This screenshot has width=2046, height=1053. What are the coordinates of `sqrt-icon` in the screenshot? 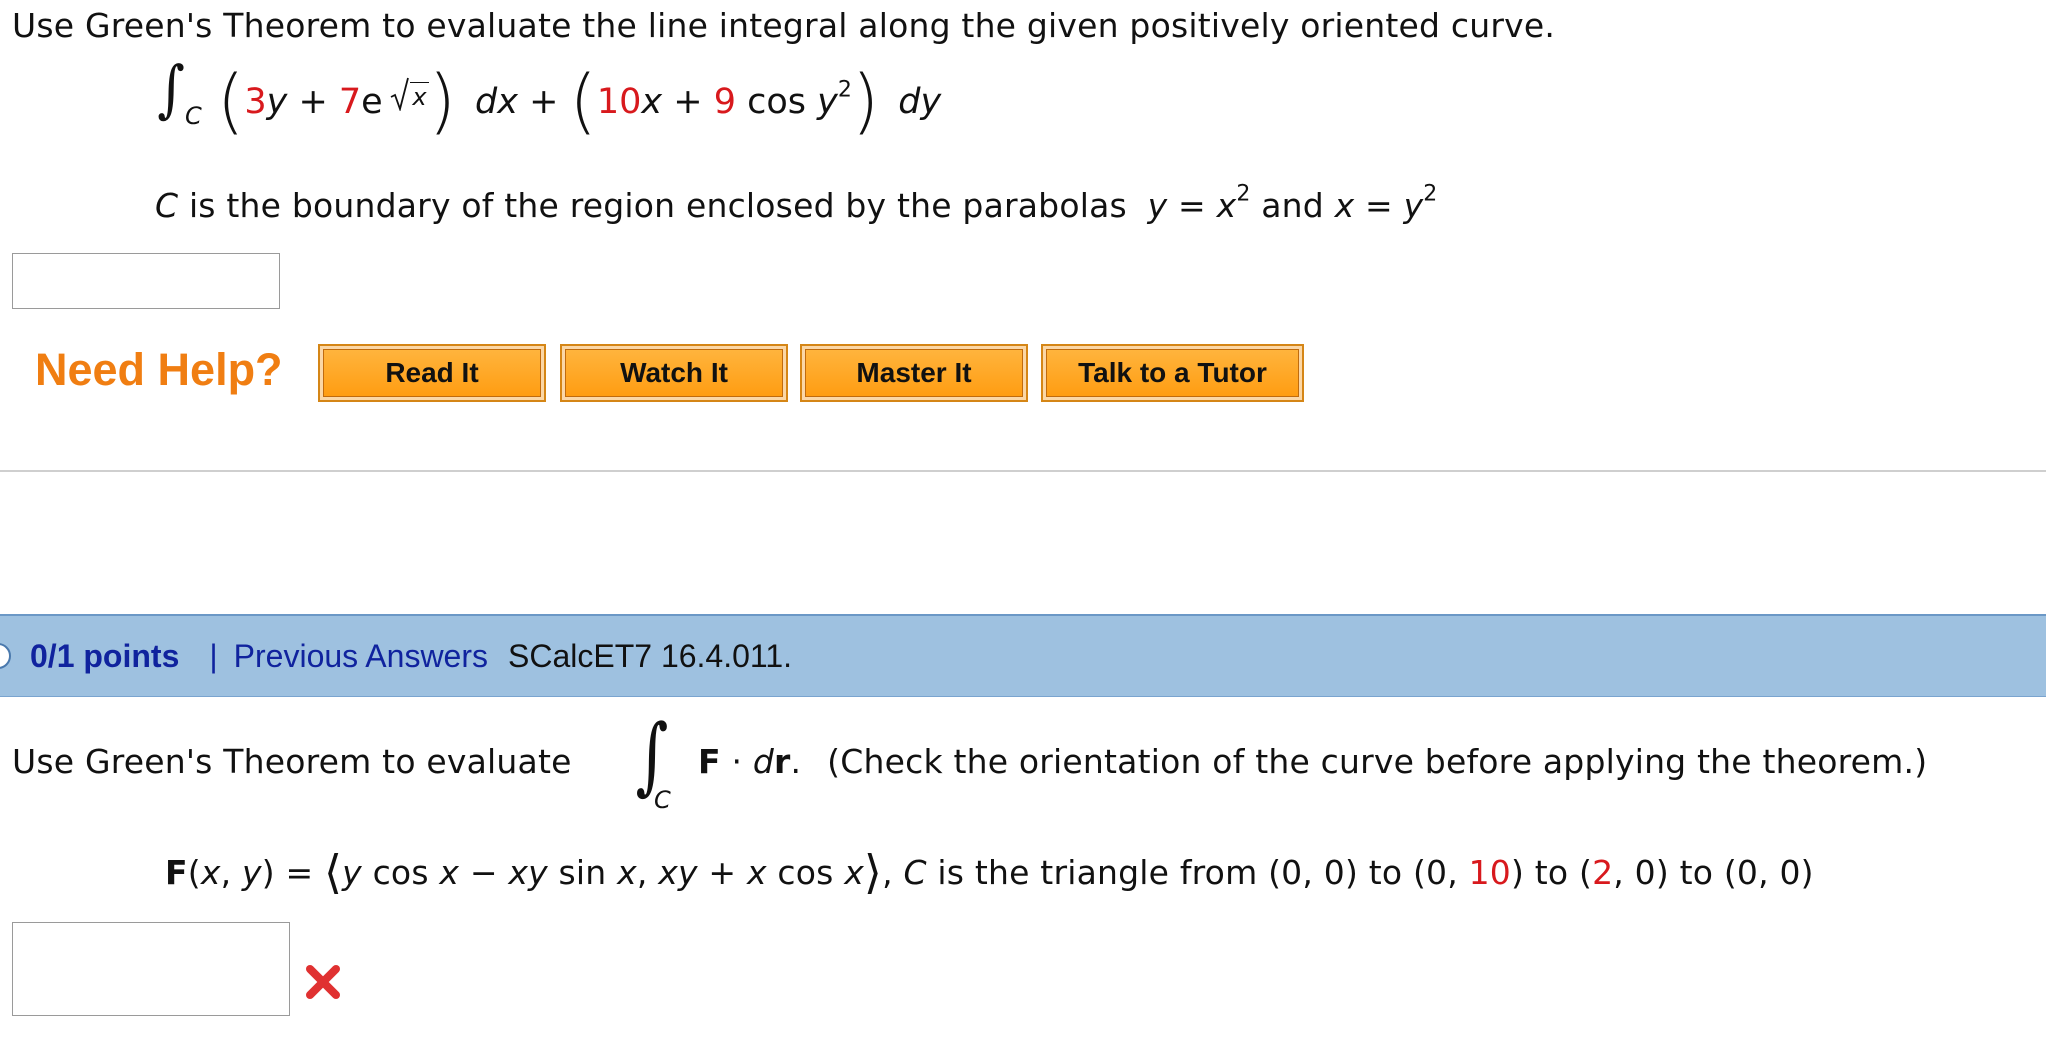 It's located at (400, 94).